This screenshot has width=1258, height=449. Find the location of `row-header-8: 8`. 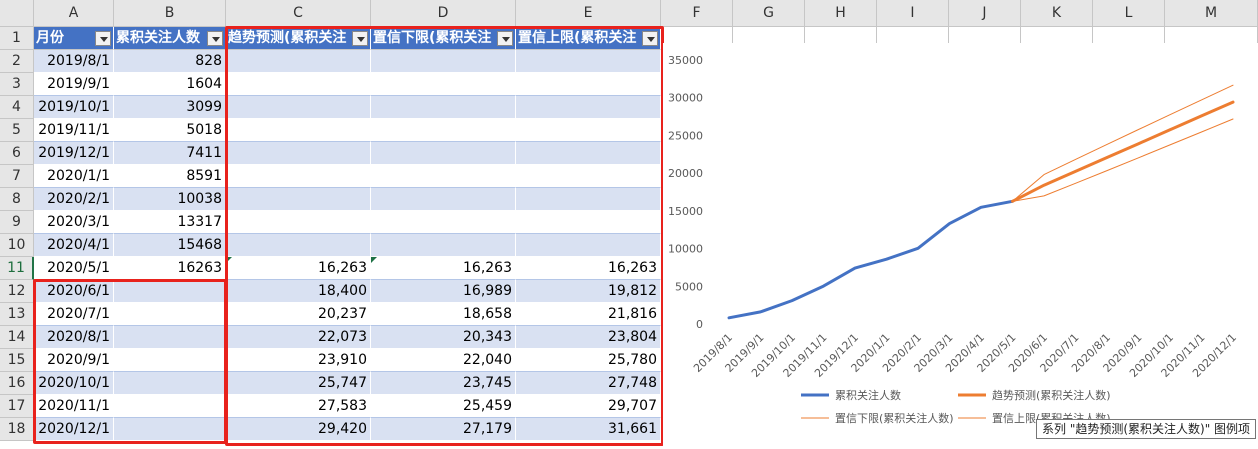

row-header-8: 8 is located at coordinates (17, 199).